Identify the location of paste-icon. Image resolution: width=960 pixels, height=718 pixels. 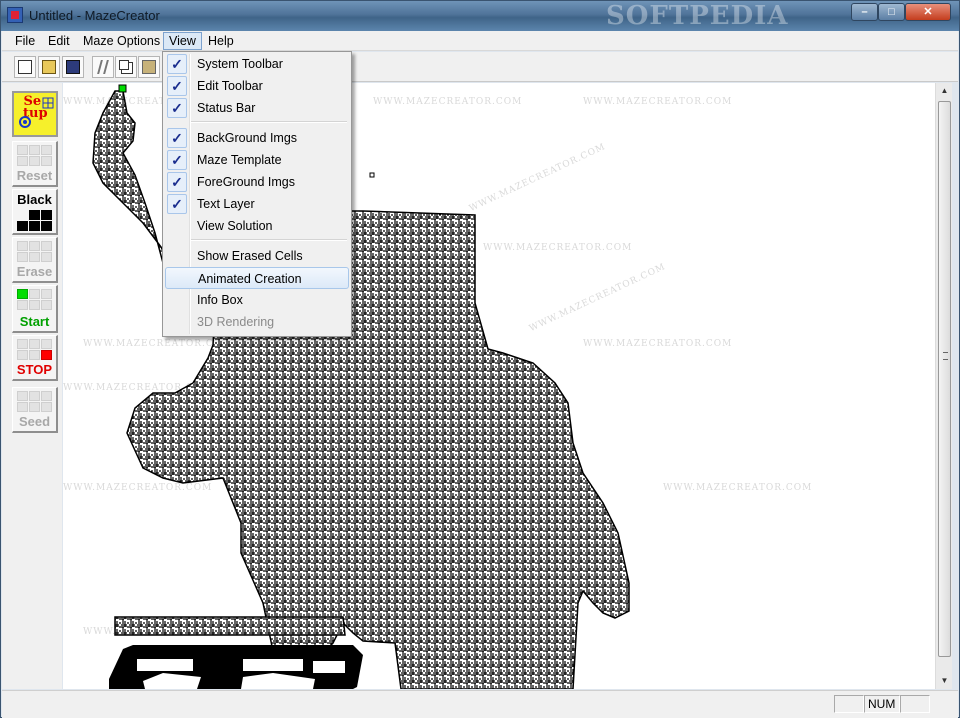
(149, 67).